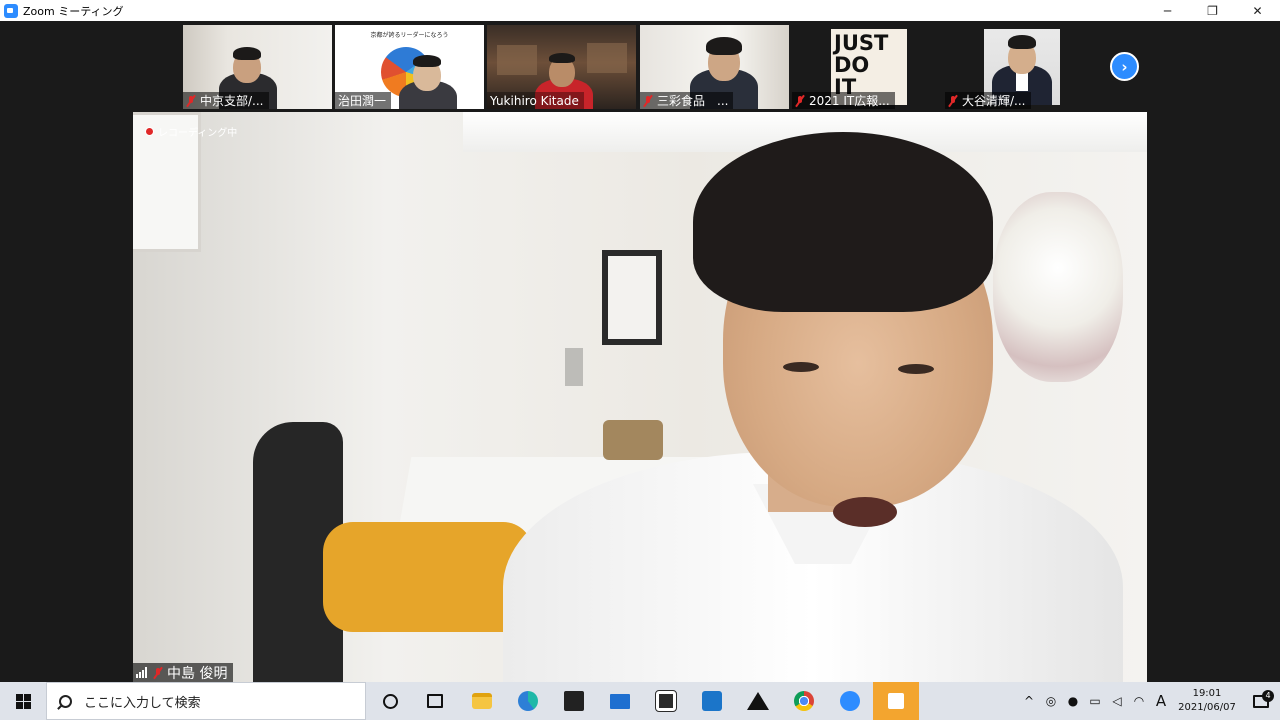 This screenshot has height=720, width=1280. I want to click on record-icon, so click(149, 131).